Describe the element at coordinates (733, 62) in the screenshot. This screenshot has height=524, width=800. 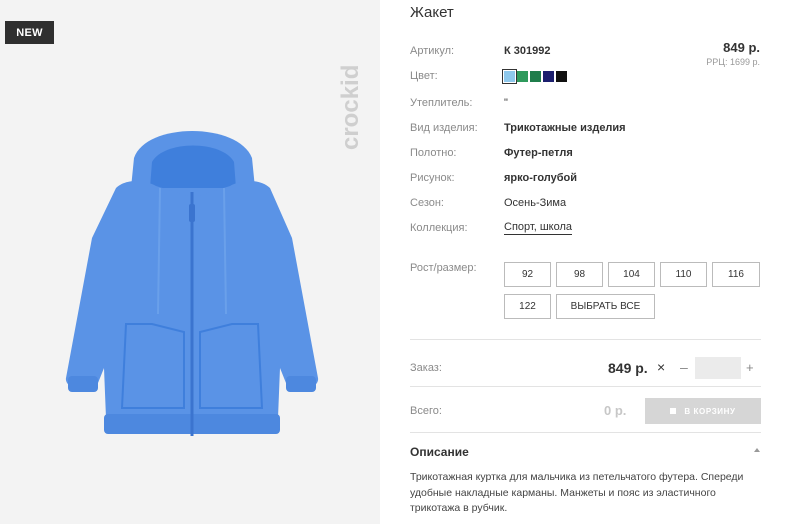
I see `rrp-price: РРЦ: 1699 р.` at that location.